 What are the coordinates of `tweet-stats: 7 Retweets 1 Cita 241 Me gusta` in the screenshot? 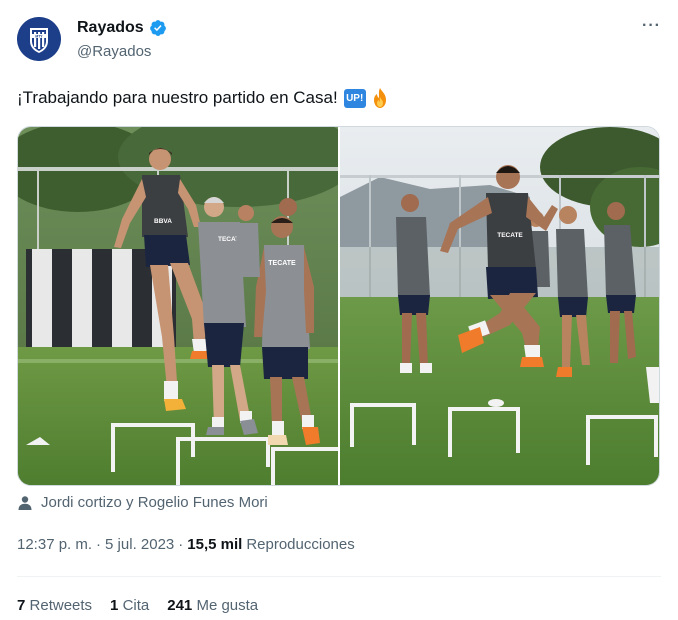 It's located at (137, 605).